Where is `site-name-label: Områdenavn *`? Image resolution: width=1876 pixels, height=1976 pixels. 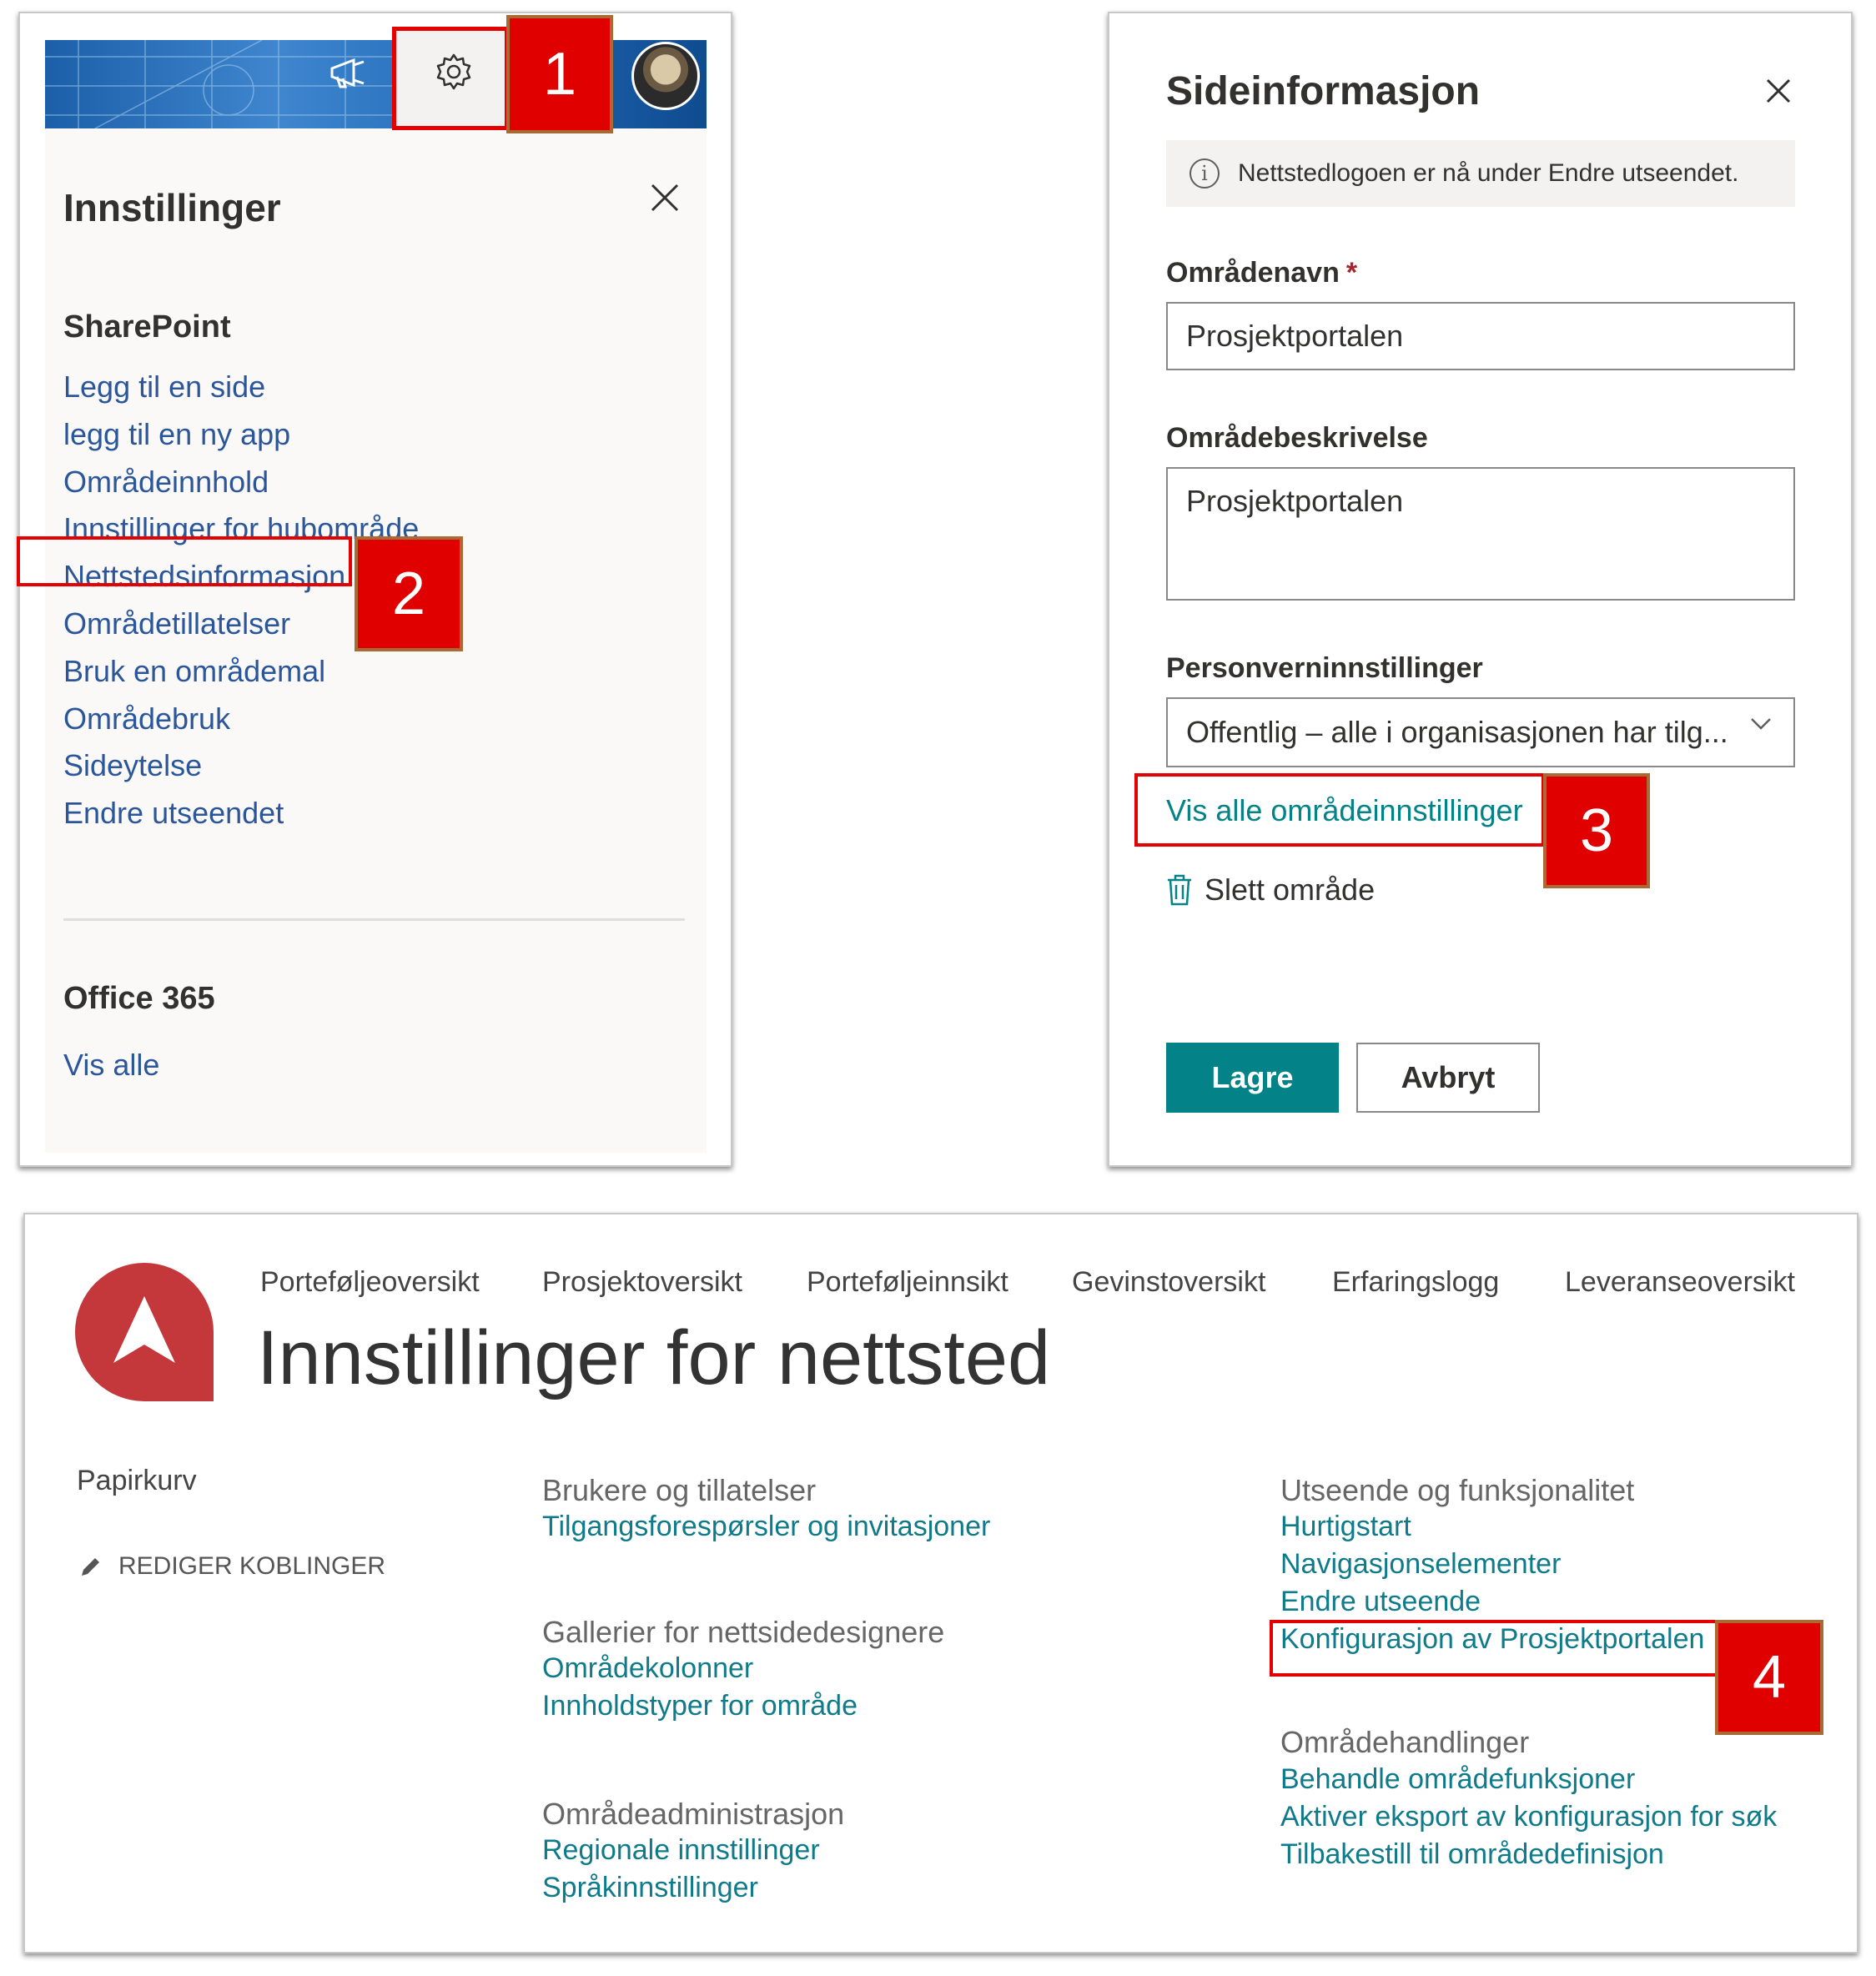
site-name-label: Områdenavn * is located at coordinates (1261, 273).